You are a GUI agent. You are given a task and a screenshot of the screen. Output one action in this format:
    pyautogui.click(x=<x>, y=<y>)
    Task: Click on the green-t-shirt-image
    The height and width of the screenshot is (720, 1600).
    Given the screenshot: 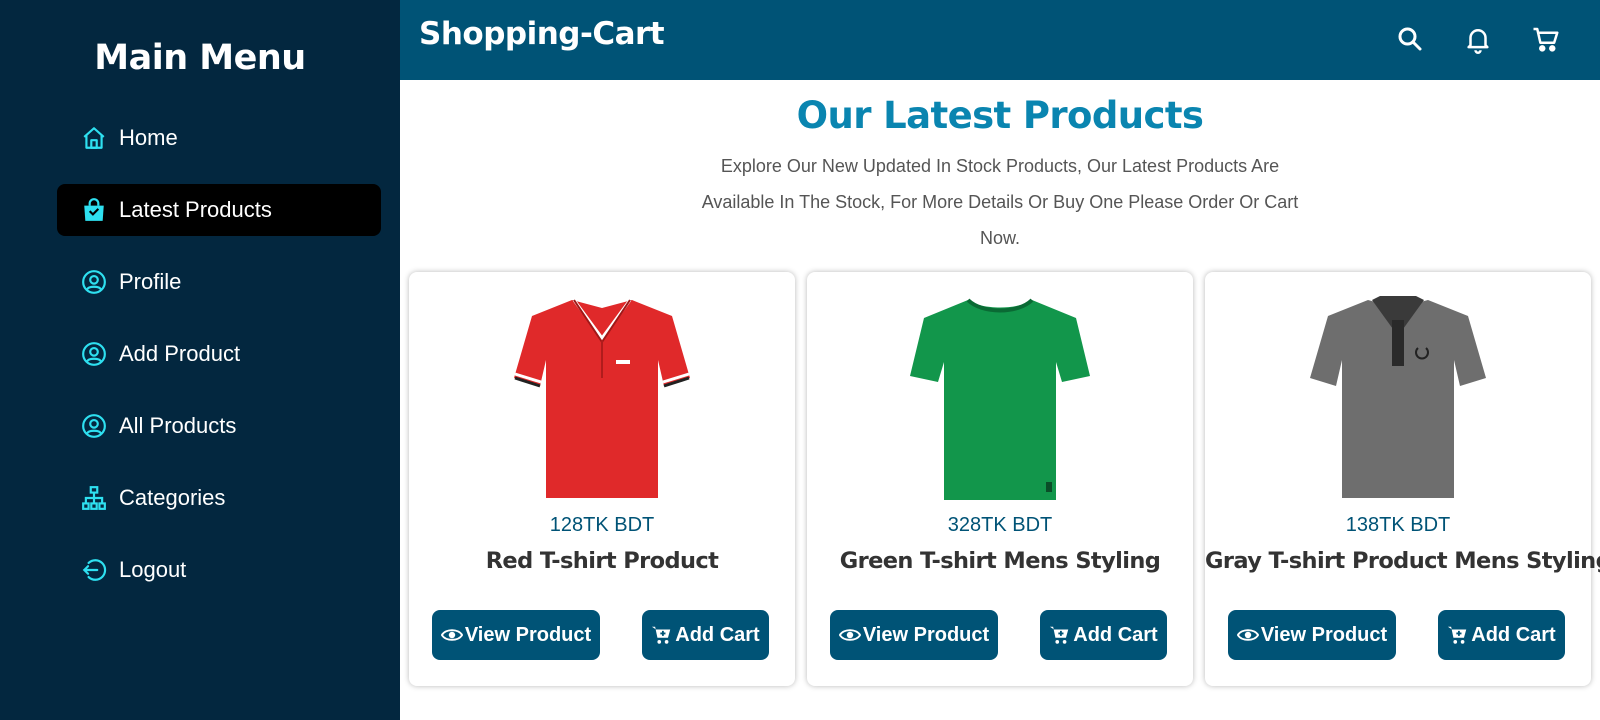 What is the action you would take?
    pyautogui.click(x=1000, y=399)
    